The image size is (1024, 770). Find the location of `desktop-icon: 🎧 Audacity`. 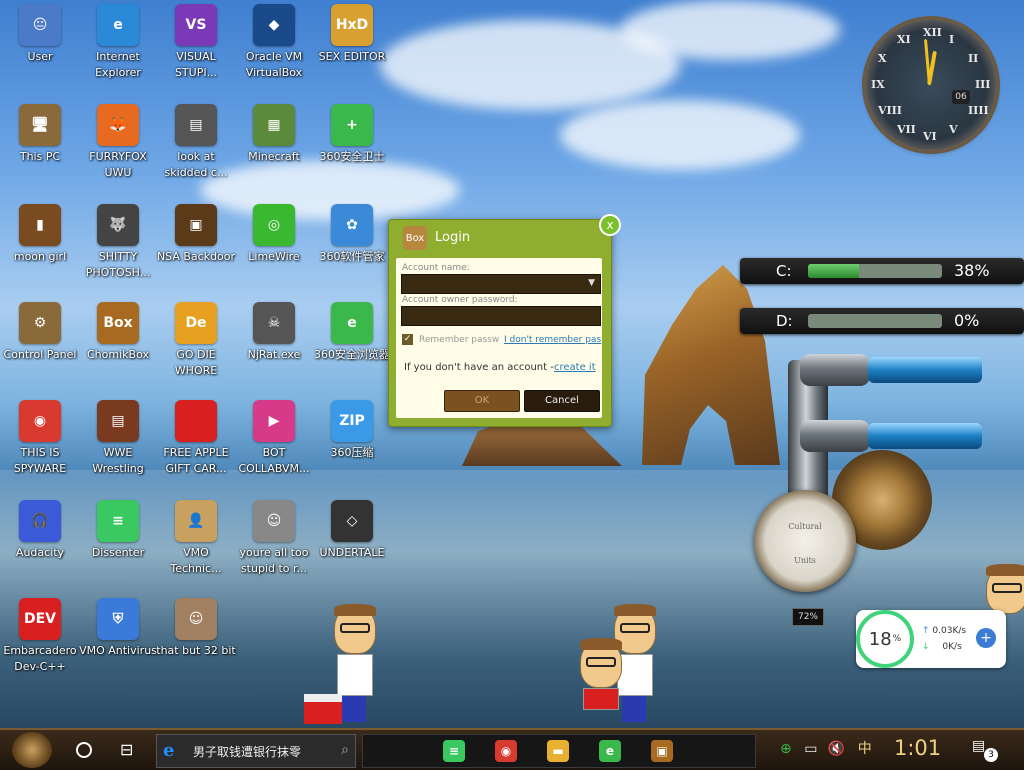

desktop-icon: 🎧 Audacity is located at coordinates (40, 530).